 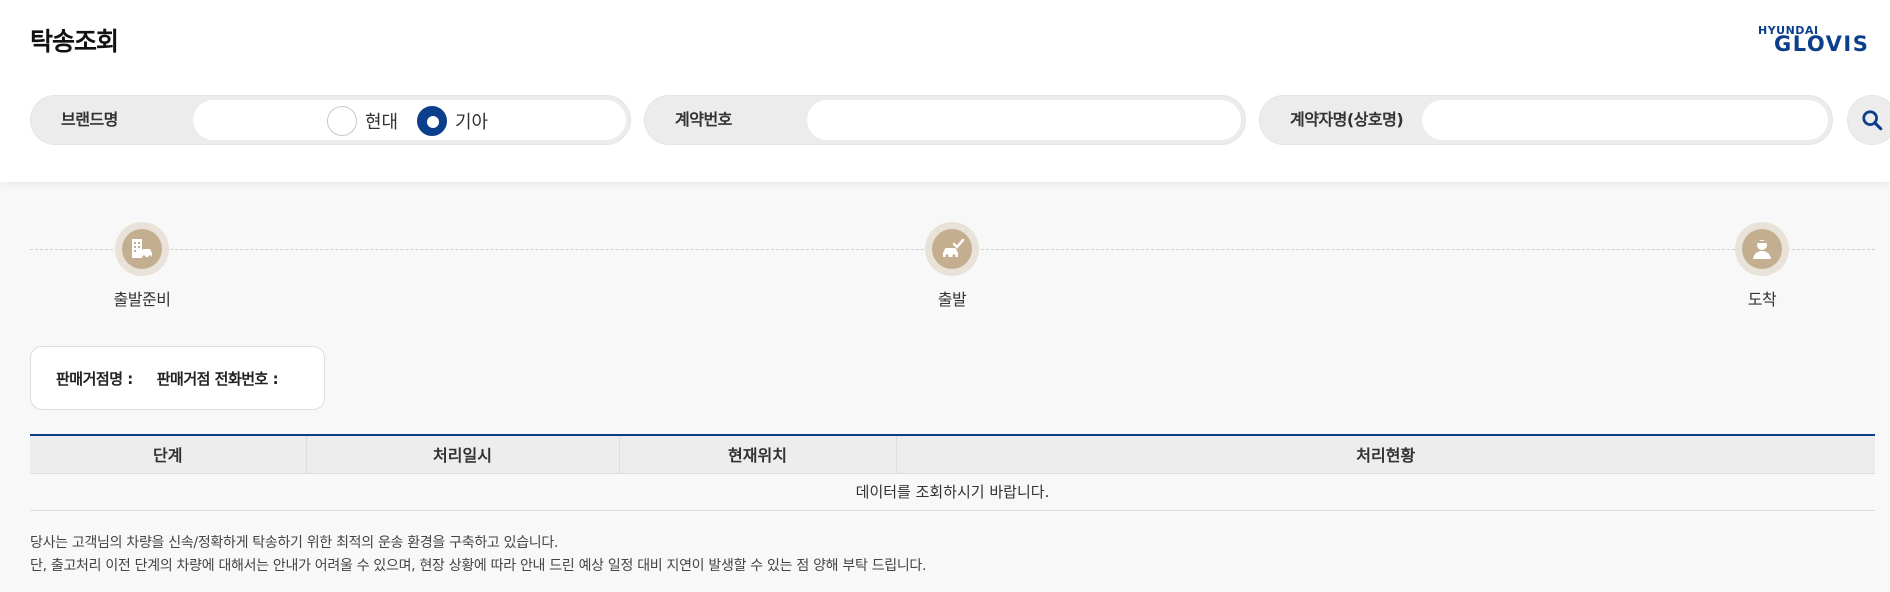 I want to click on column-header-location: 현재위치, so click(x=757, y=454).